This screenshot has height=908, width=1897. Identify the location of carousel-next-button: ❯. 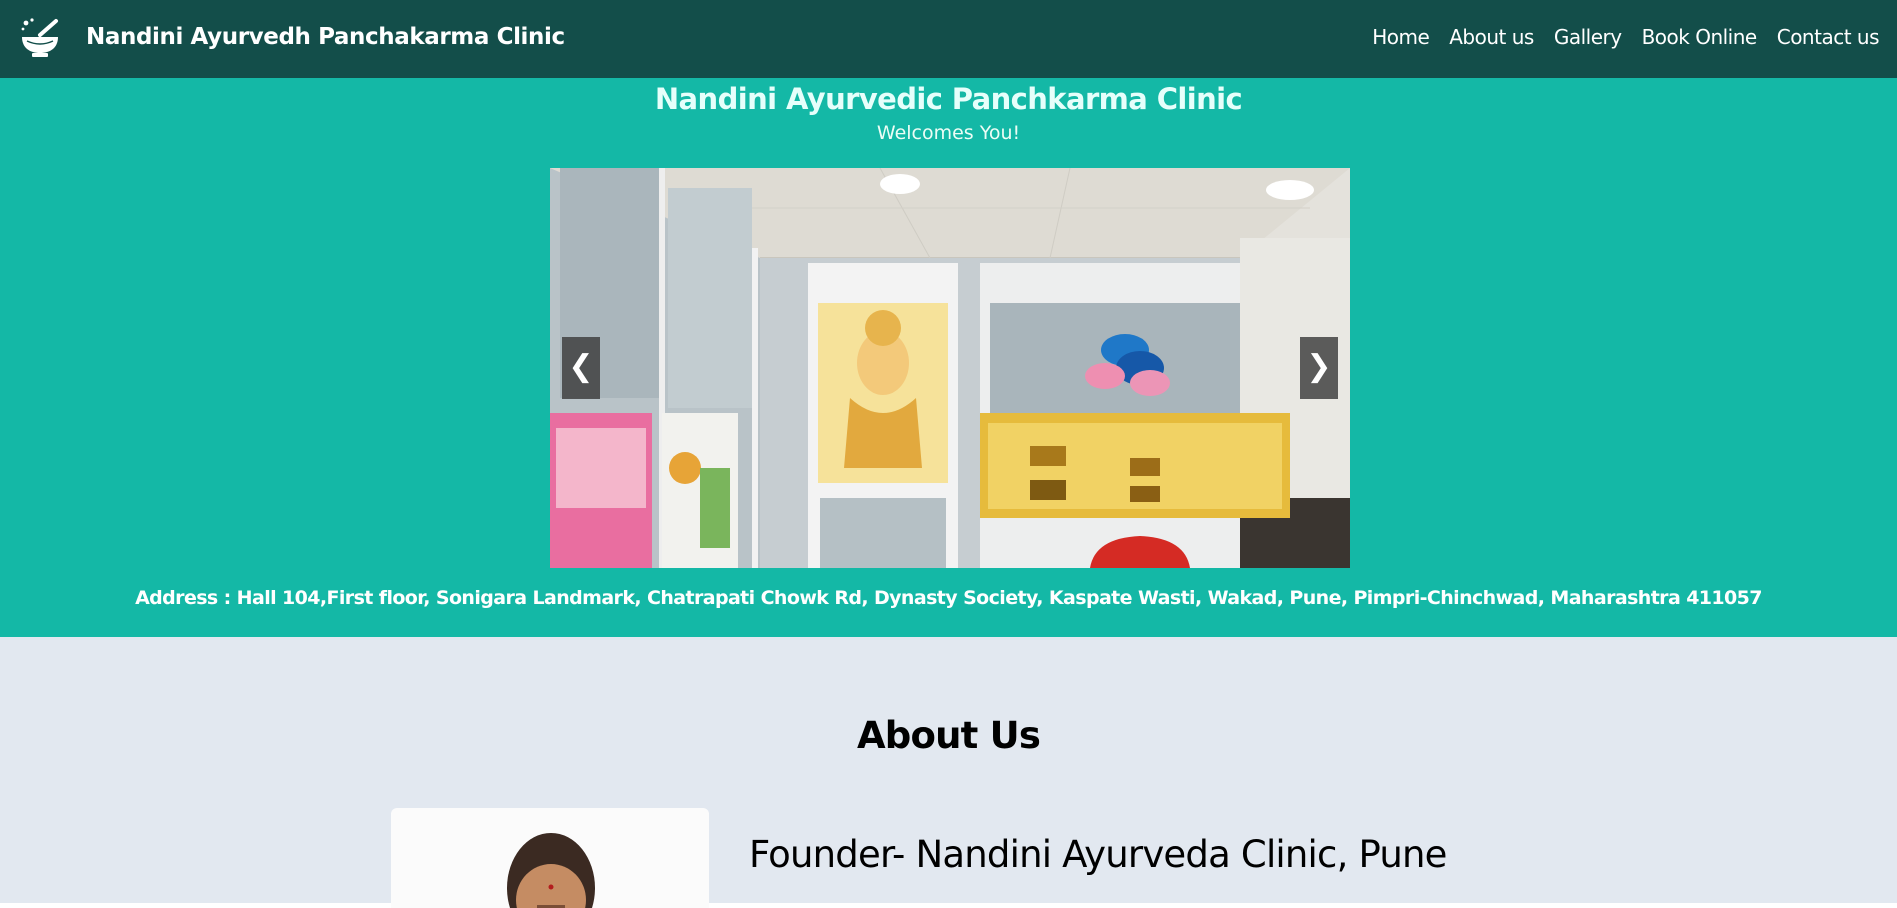
(1319, 368).